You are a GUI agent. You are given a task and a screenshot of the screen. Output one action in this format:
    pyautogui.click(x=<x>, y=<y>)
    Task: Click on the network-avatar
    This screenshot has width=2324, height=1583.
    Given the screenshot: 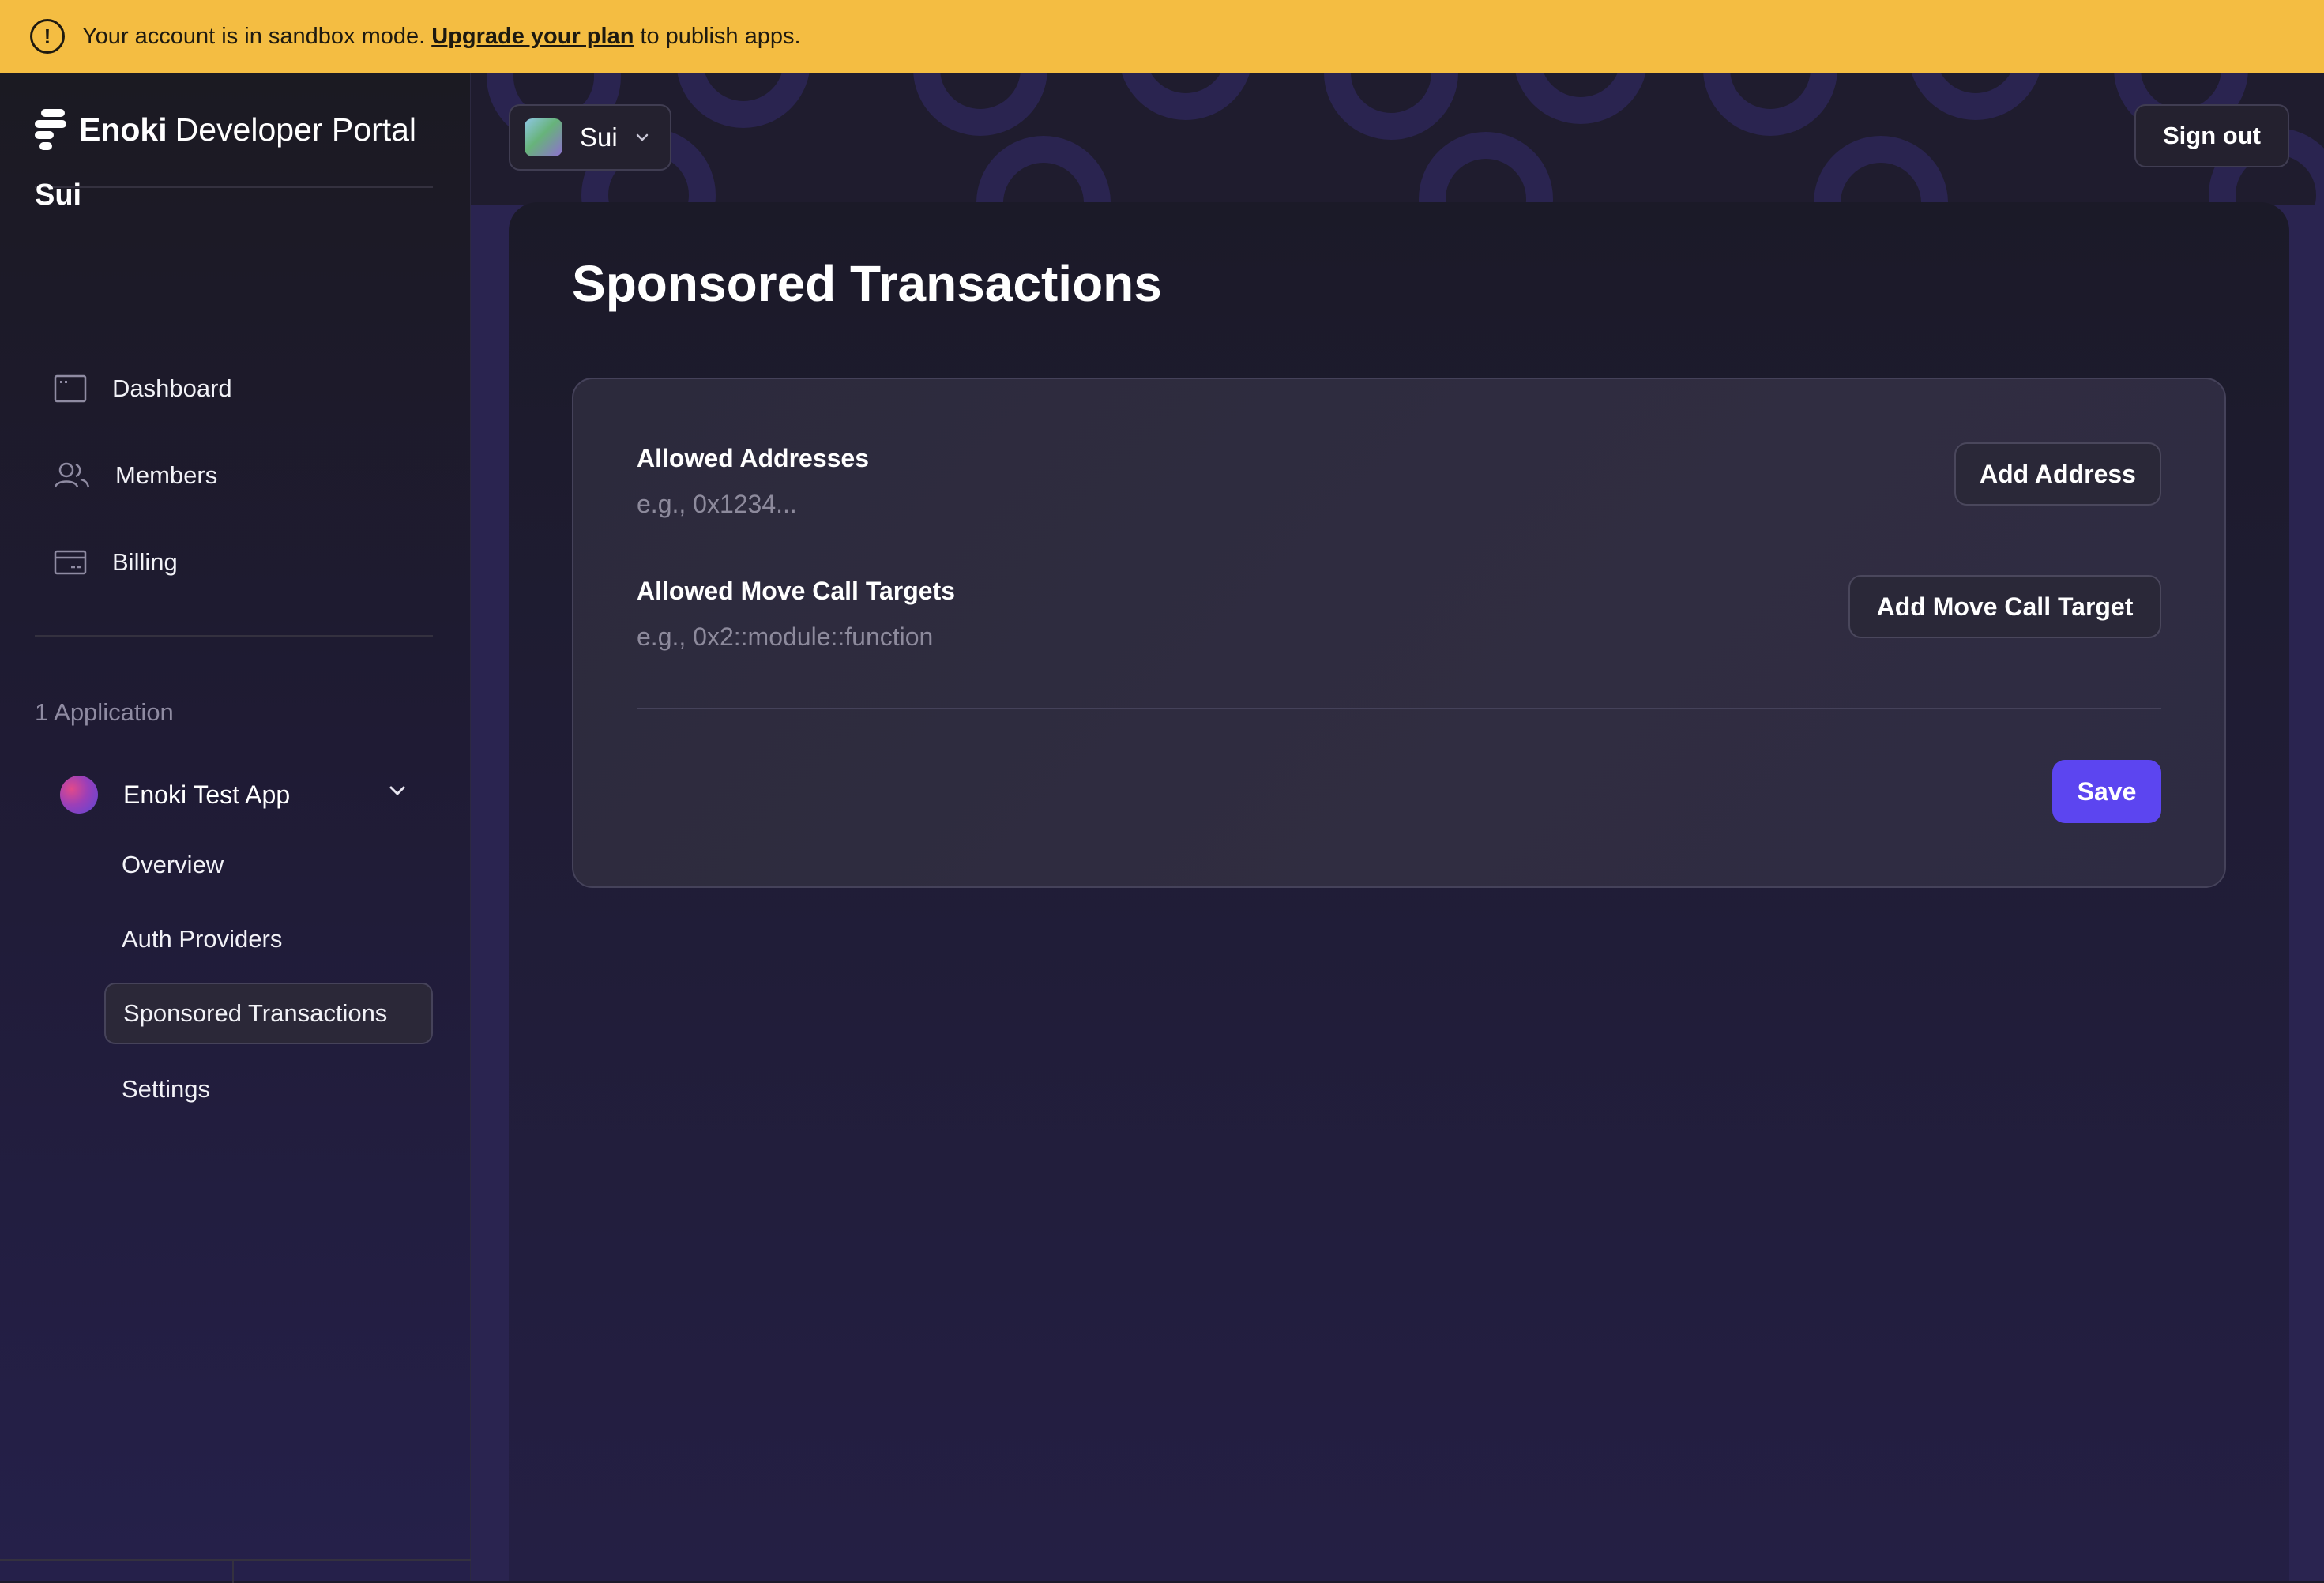 What is the action you would take?
    pyautogui.click(x=543, y=137)
    